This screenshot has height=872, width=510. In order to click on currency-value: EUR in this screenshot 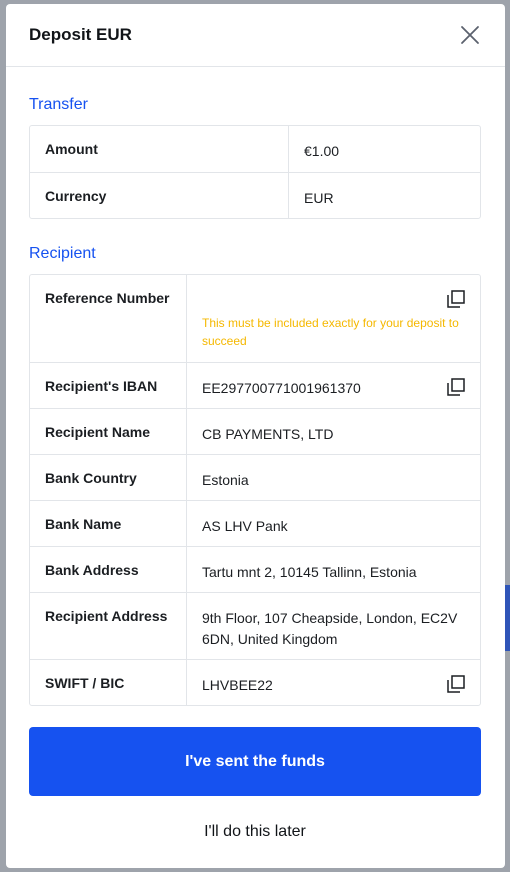, I will do `click(319, 198)`.